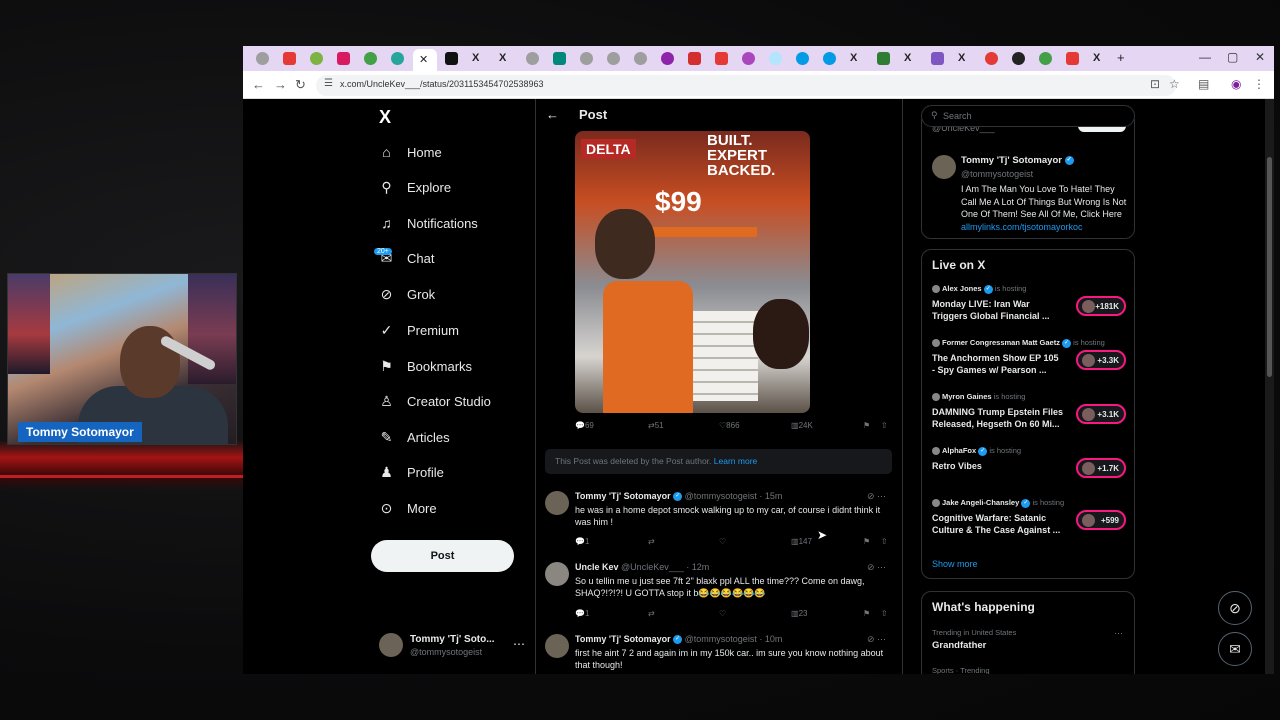  What do you see at coordinates (1101, 468) in the screenshot?
I see `live-listener-count: +1.7K` at bounding box center [1101, 468].